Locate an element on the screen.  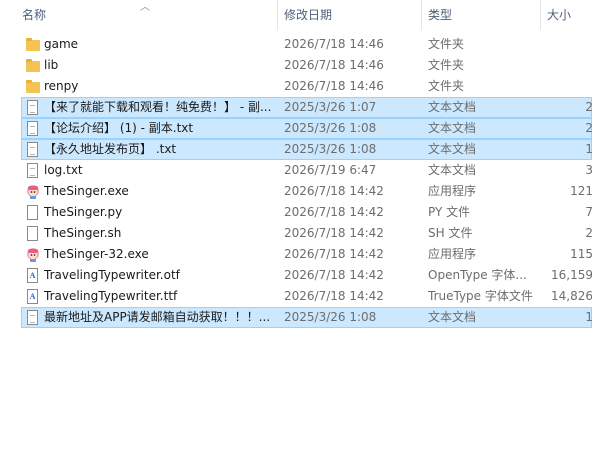
column-header-bar: 名称 ︿ 修改日期 类型 大小 is located at coordinates (296, 15).